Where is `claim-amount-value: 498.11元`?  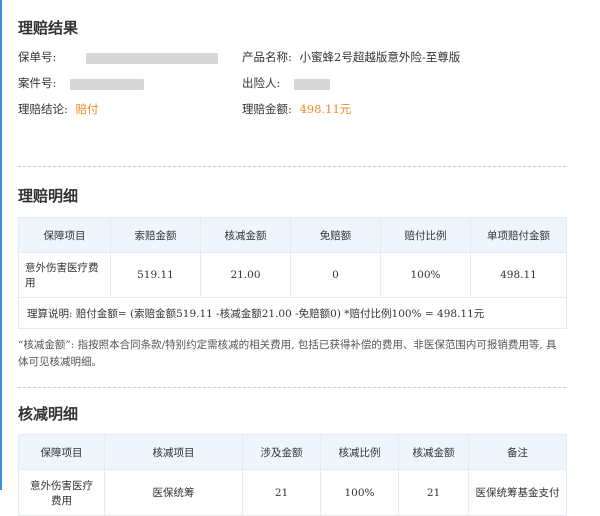
claim-amount-value: 498.11元 is located at coordinates (325, 109).